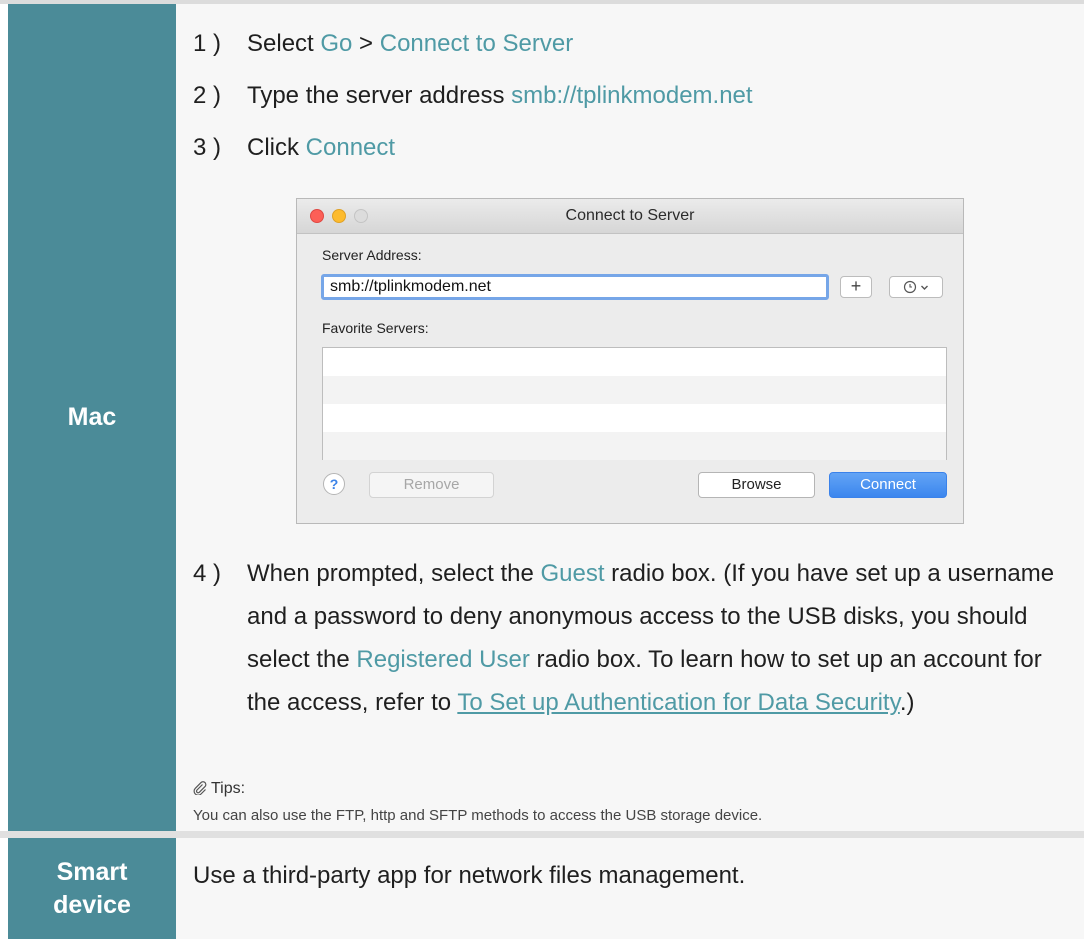  I want to click on recent-servers-button, so click(916, 287).